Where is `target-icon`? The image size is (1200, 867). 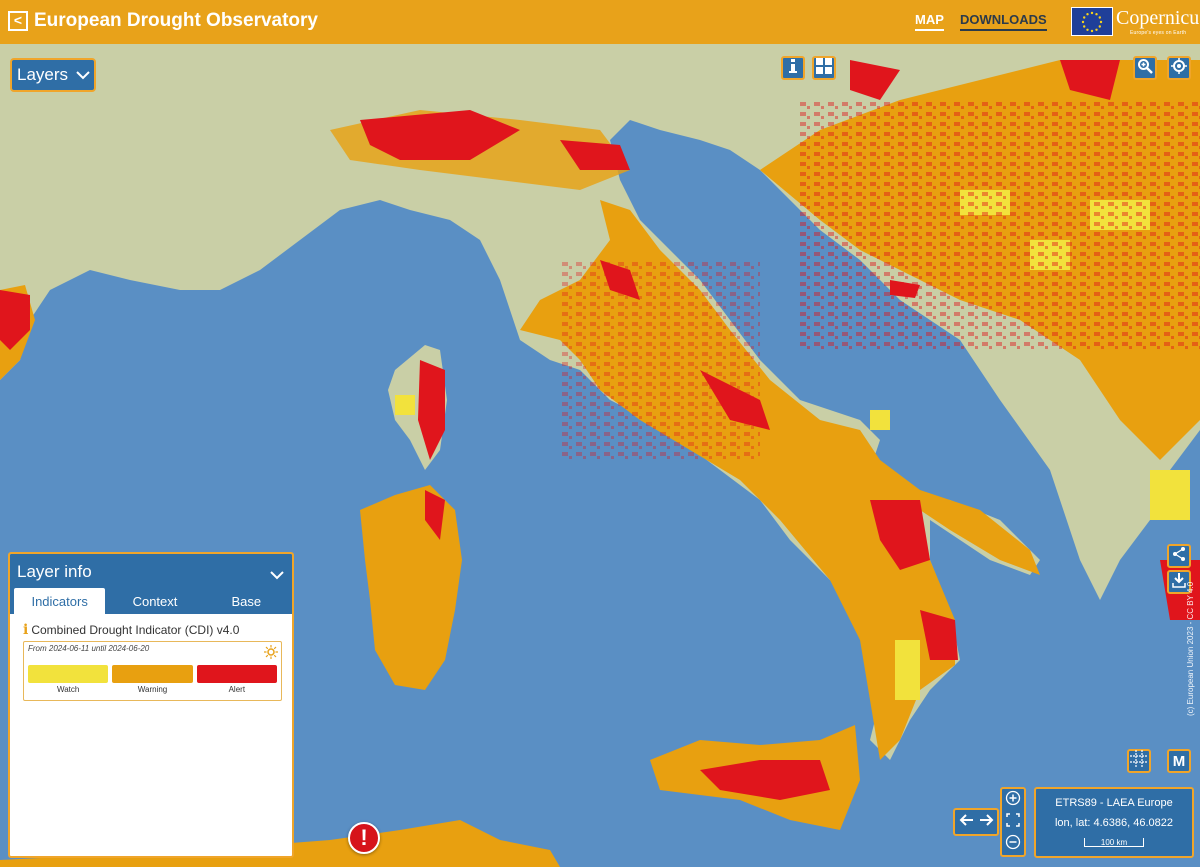
target-icon is located at coordinates (1179, 68).